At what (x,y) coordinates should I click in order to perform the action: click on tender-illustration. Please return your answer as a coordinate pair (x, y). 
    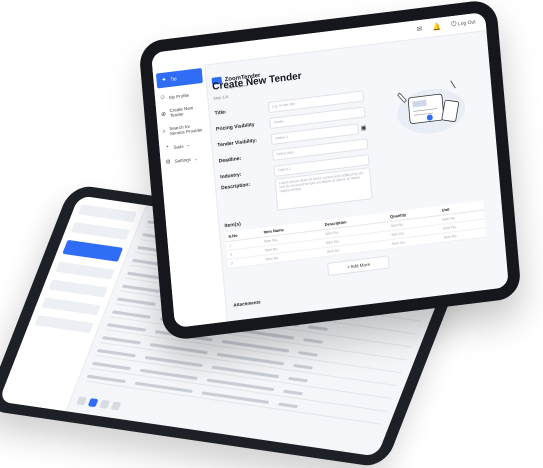
    Looking at the image, I should click on (431, 107).